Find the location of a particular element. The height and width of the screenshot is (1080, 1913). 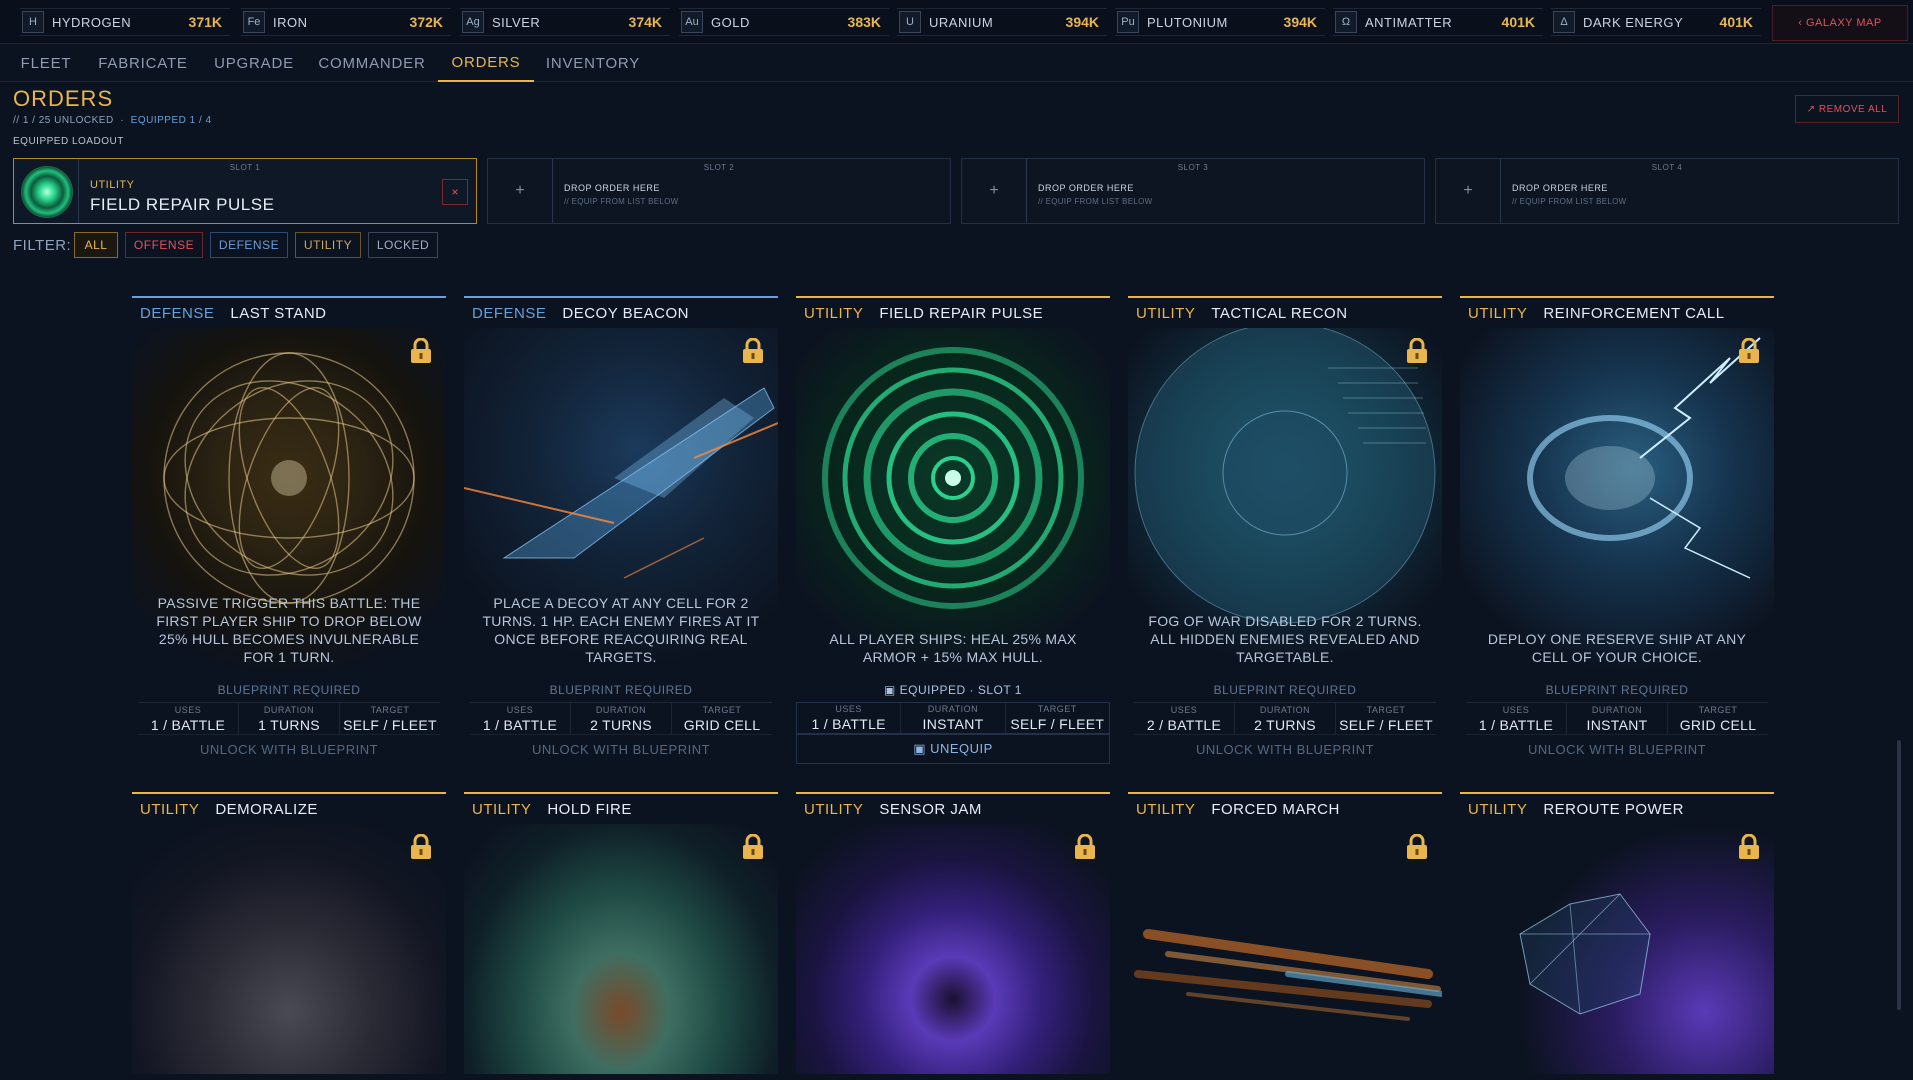

filter-offense: OFFENSE is located at coordinates (164, 245).